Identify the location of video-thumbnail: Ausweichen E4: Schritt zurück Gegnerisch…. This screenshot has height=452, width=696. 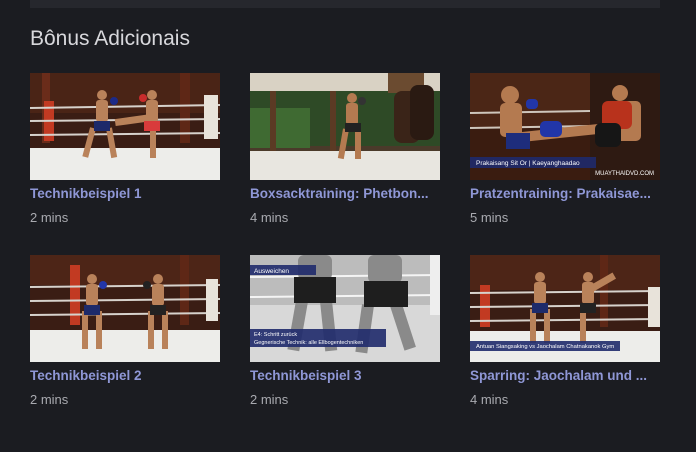
(345, 308).